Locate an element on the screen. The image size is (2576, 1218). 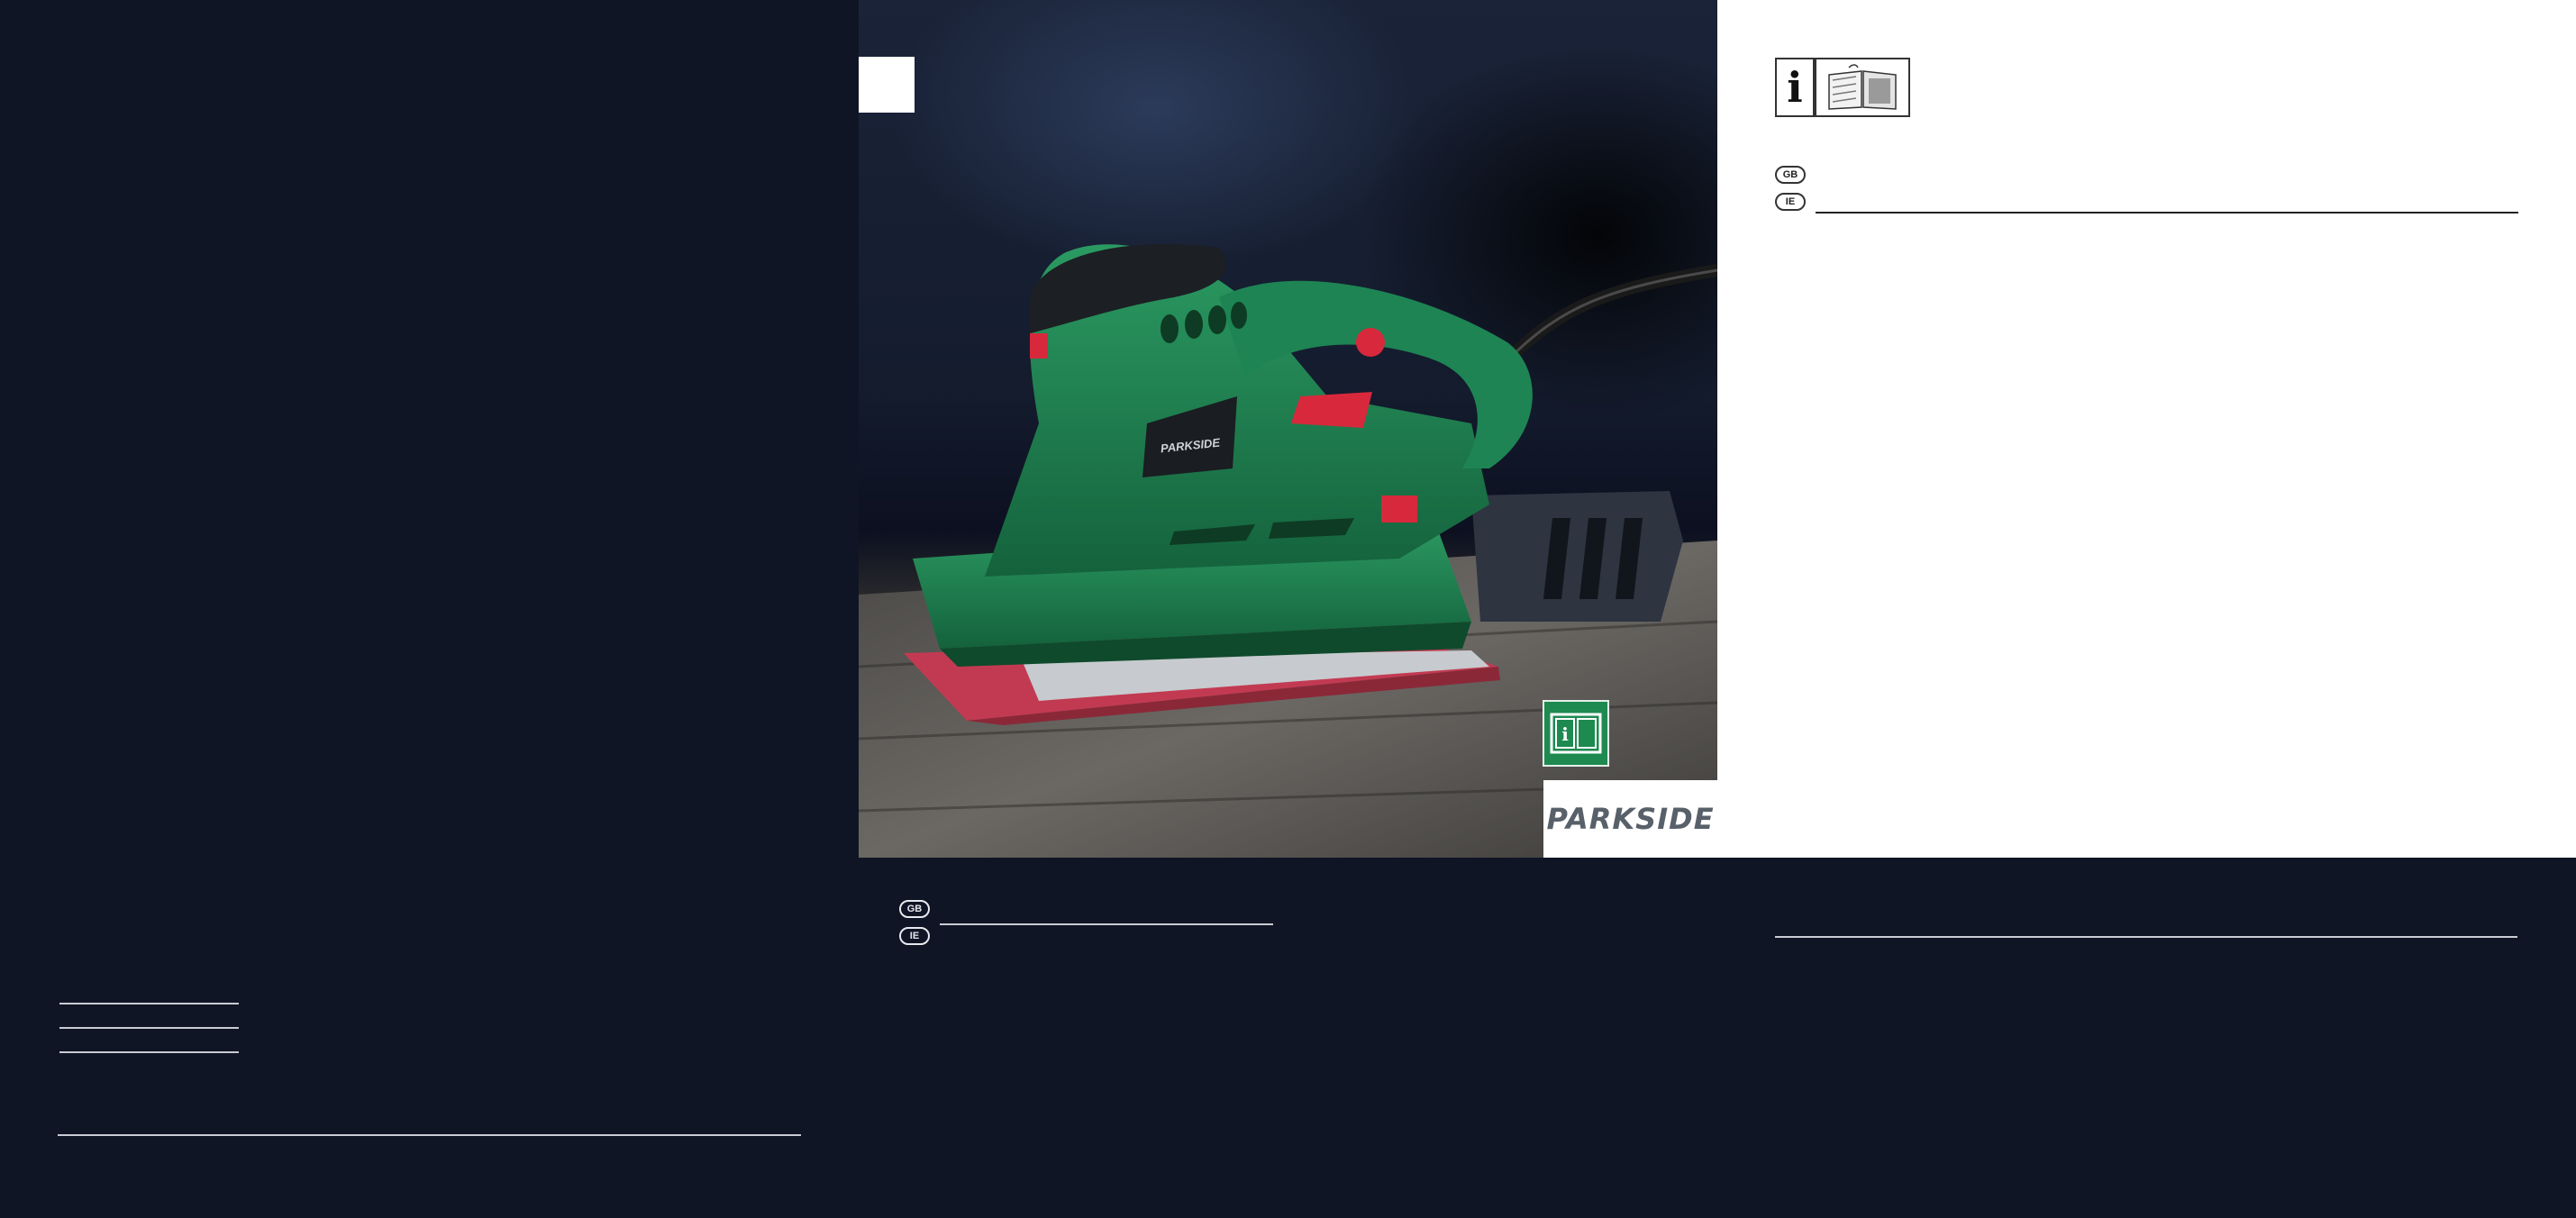
open-book-icon is located at coordinates (1862, 87).